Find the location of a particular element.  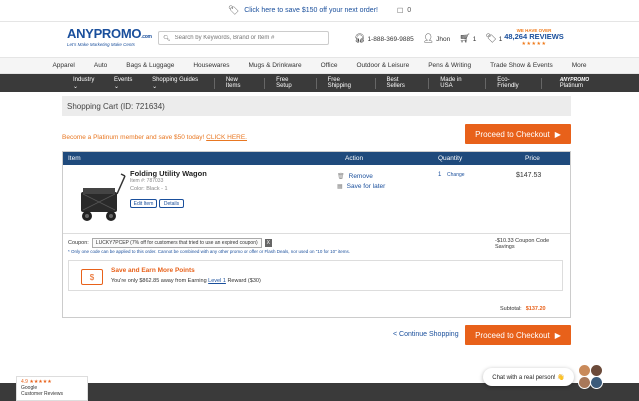

remove-label: Remove is located at coordinates (360, 176).